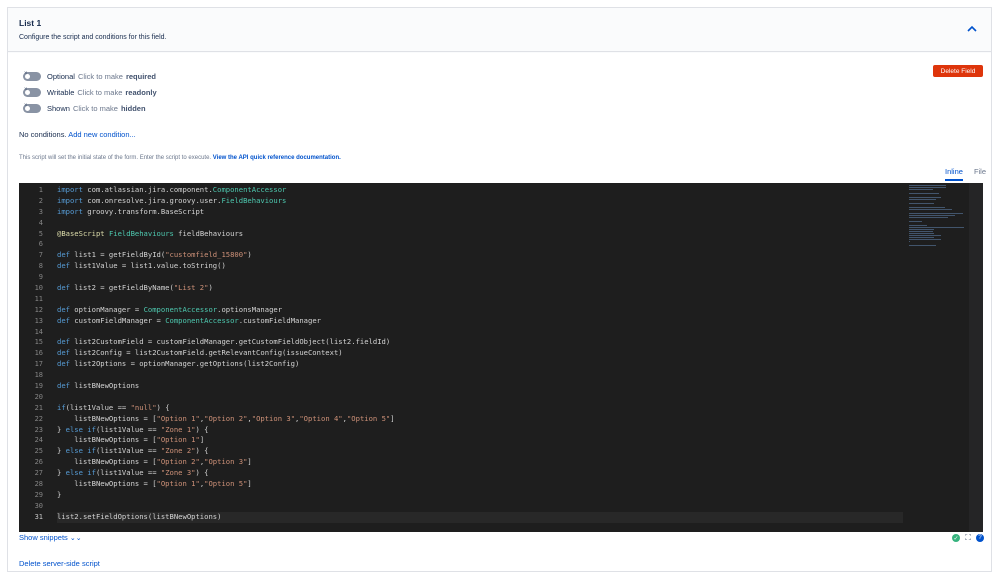 The width and height of the screenshot is (999, 579). What do you see at coordinates (38, 473) in the screenshot?
I see `line-number: 27` at bounding box center [38, 473].